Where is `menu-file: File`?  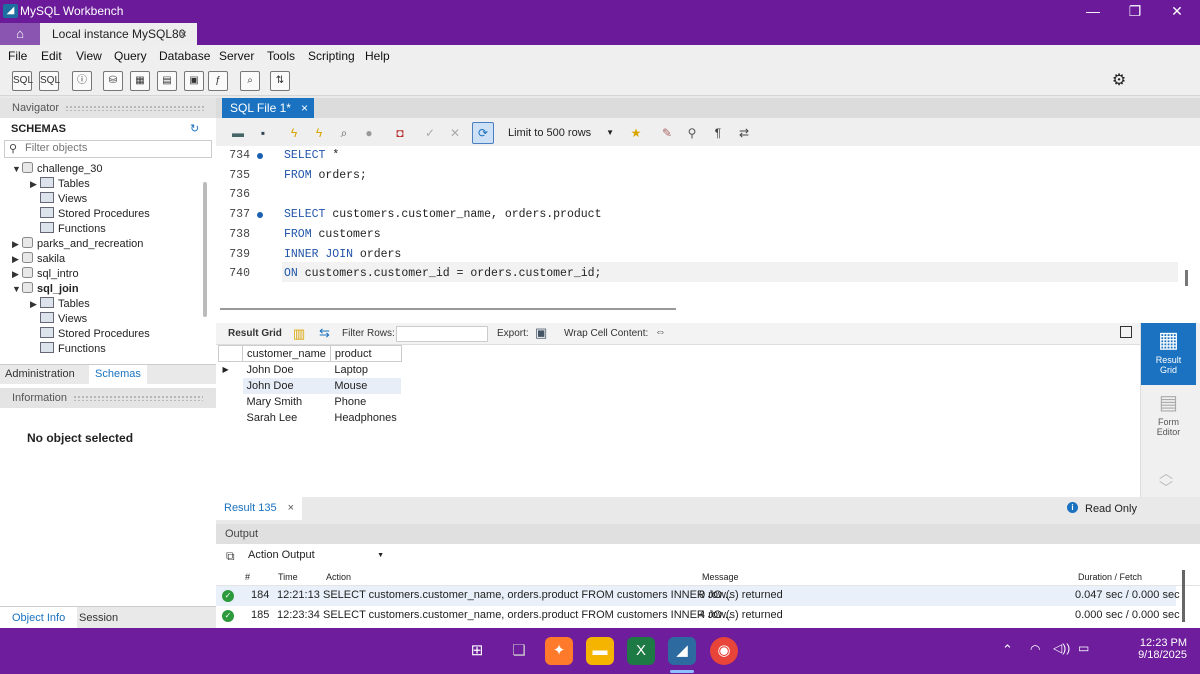
menu-file: File is located at coordinates (17, 56).